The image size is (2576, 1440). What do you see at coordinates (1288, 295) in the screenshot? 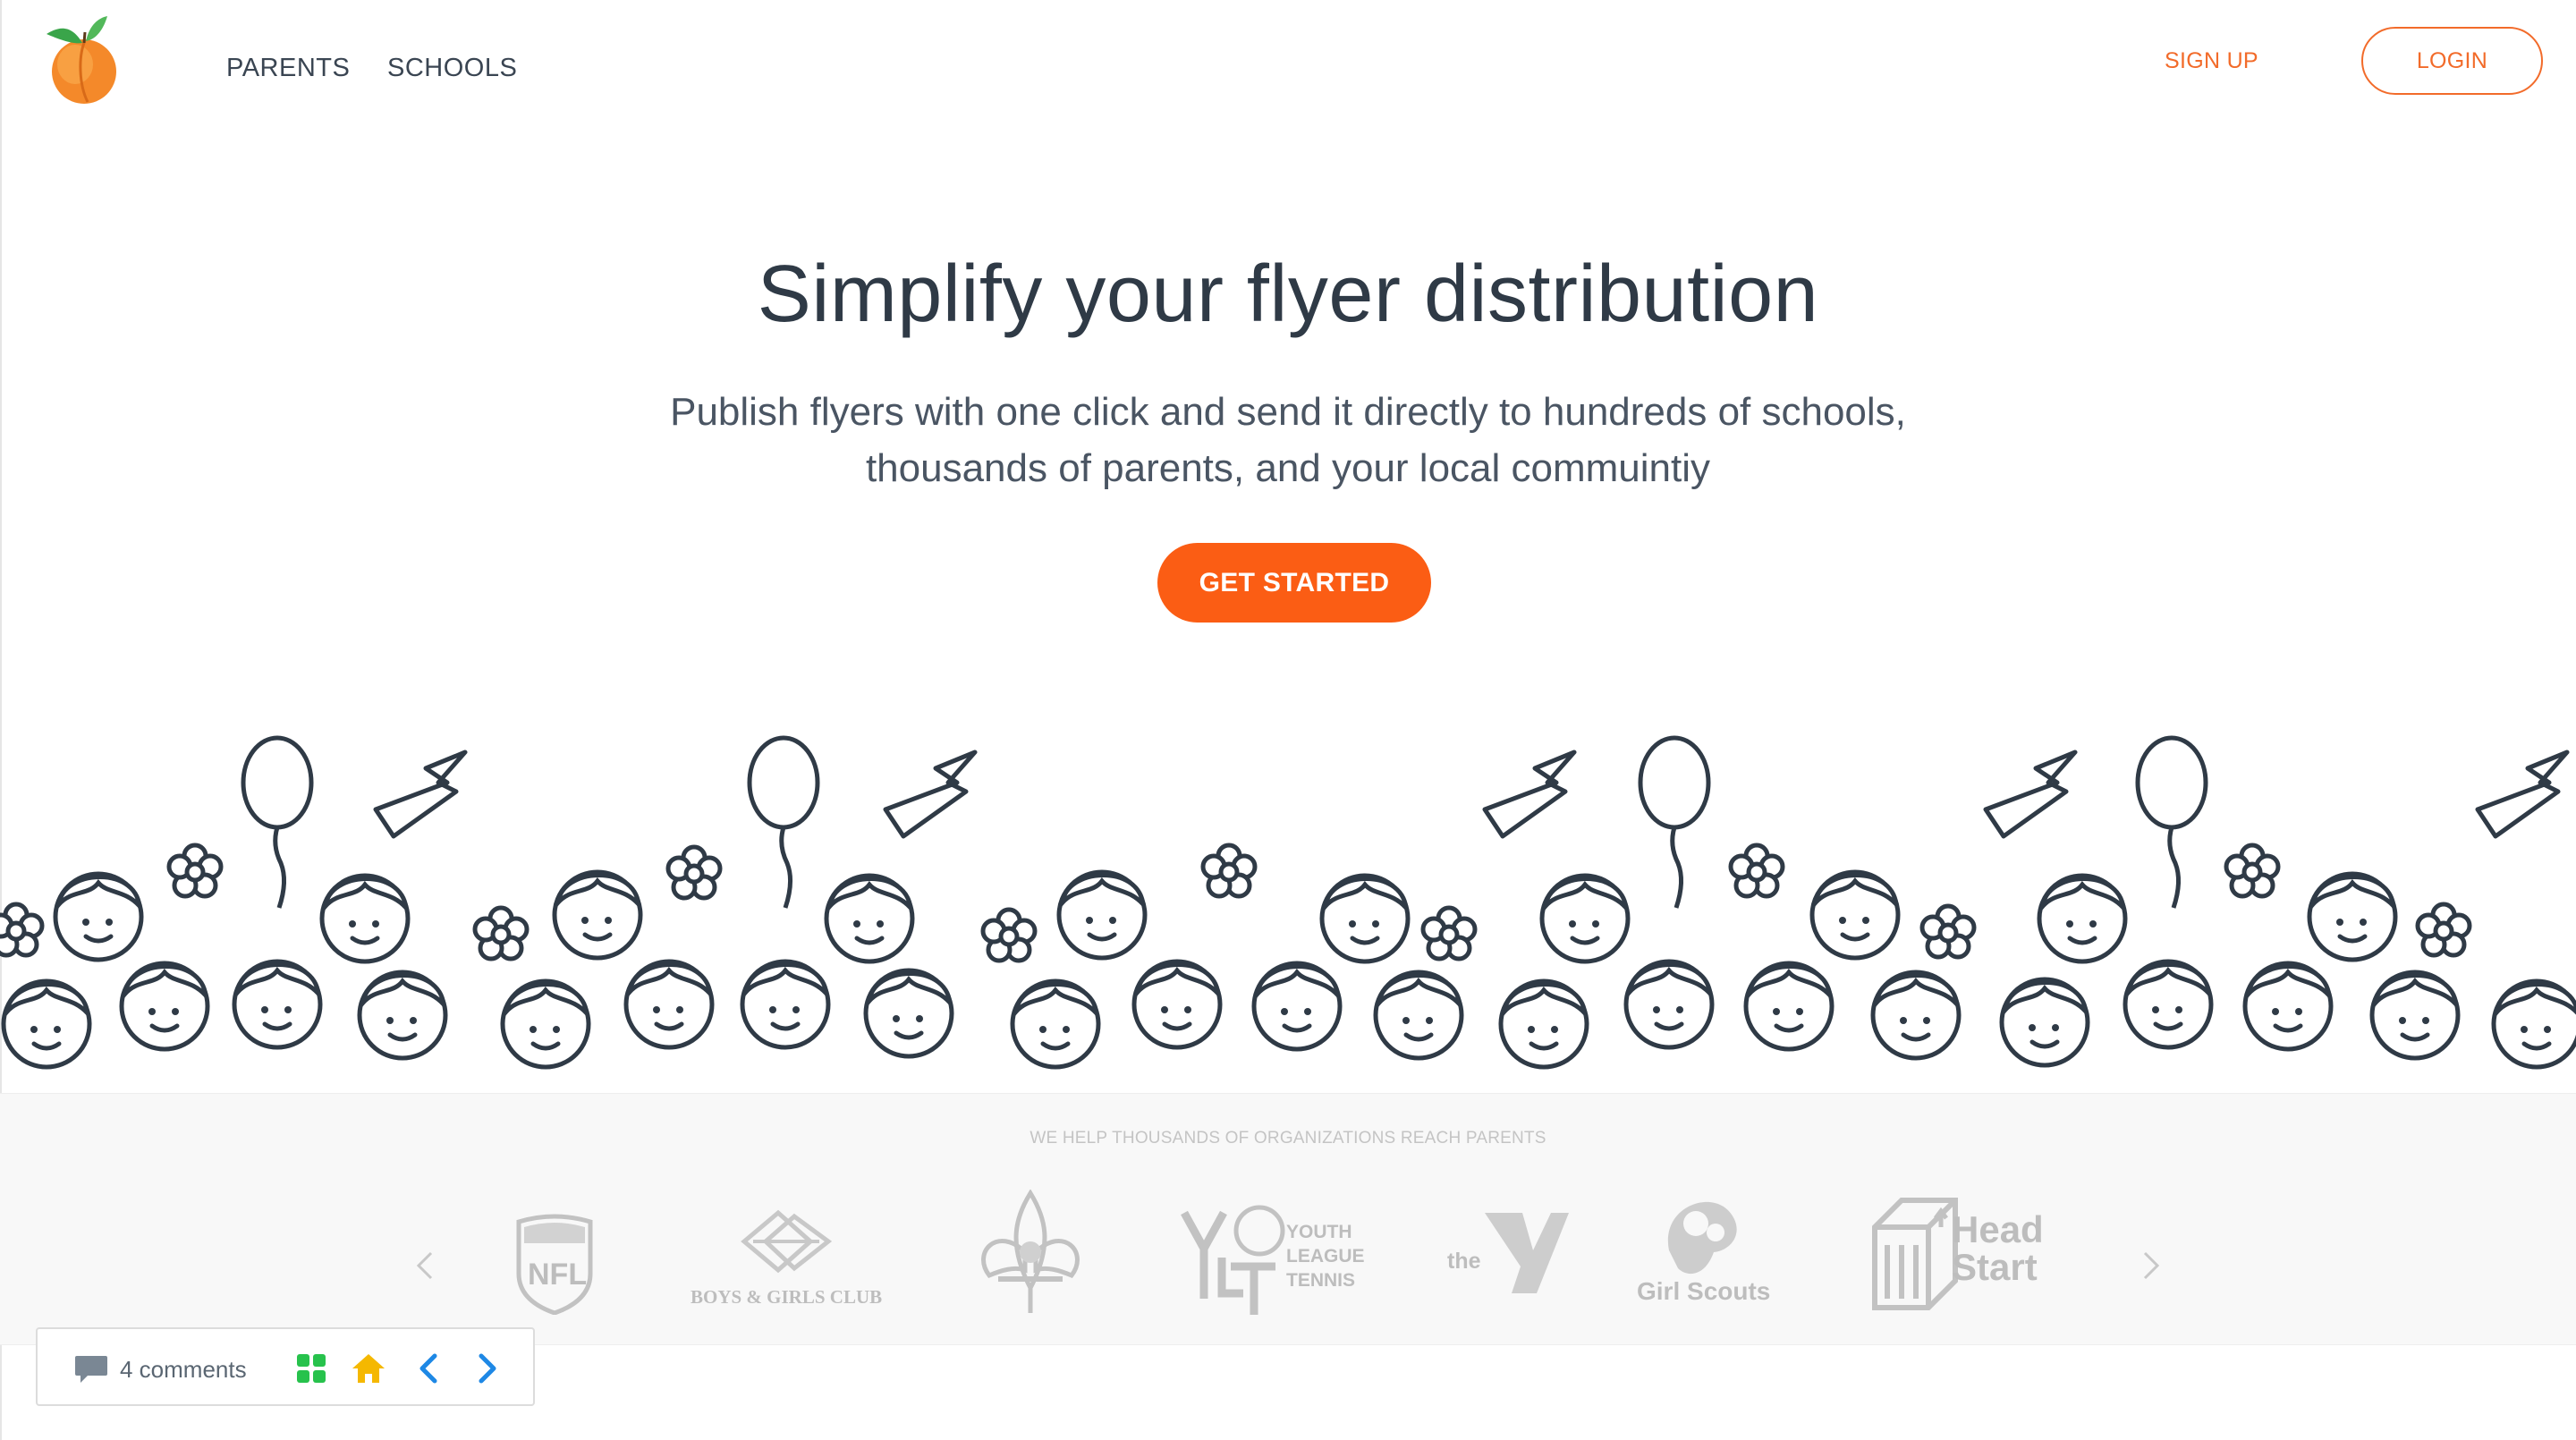
I see `hero-title: Simplify your flyer distribution` at bounding box center [1288, 295].